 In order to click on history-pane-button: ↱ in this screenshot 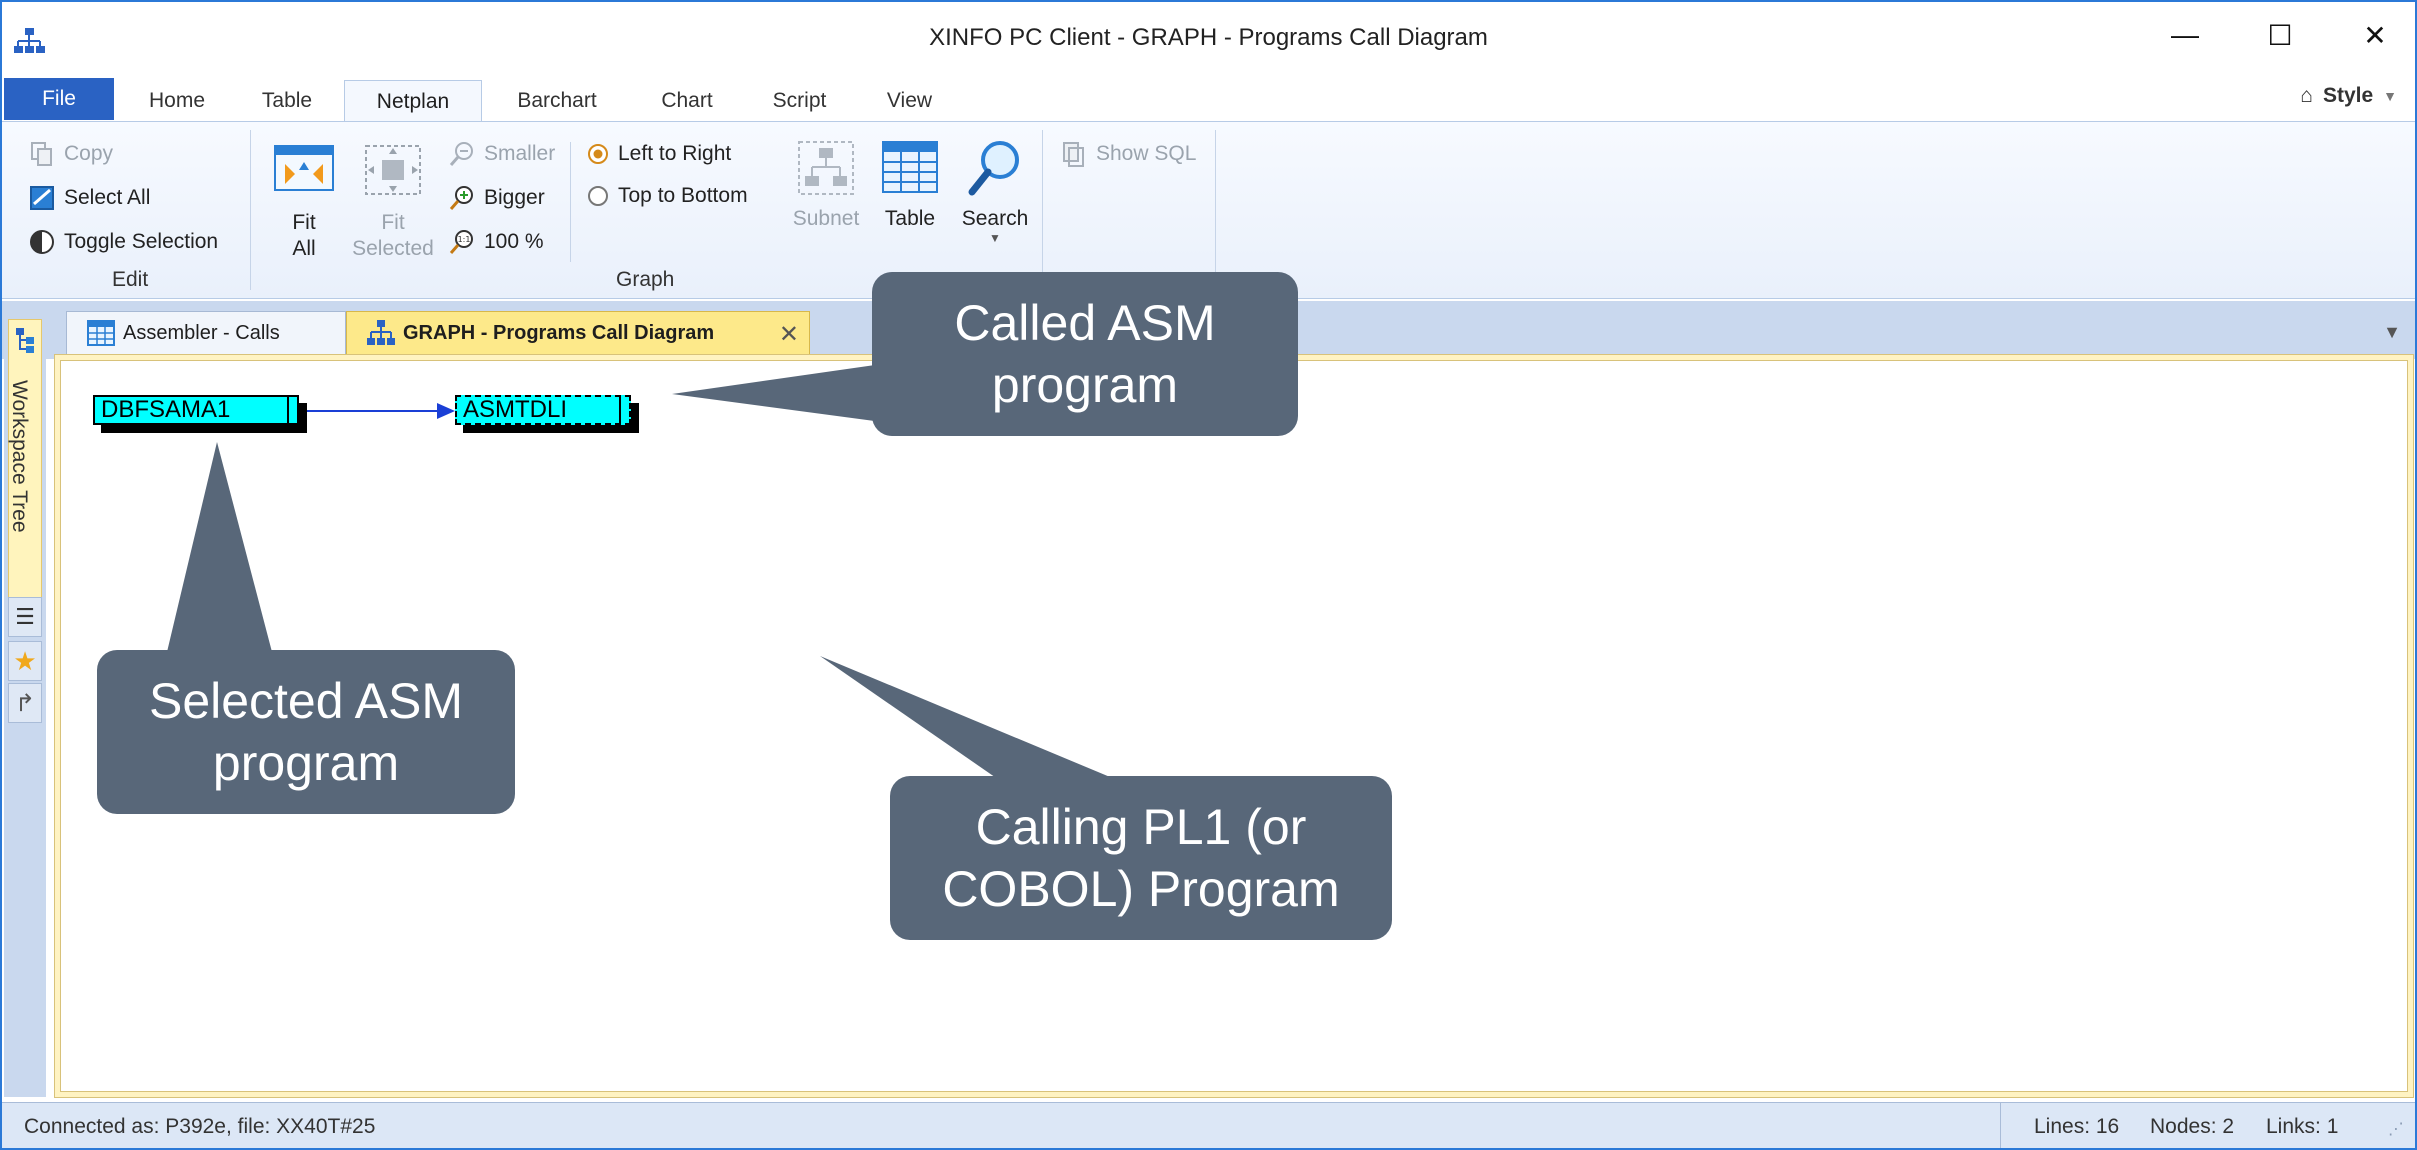, I will do `click(25, 703)`.